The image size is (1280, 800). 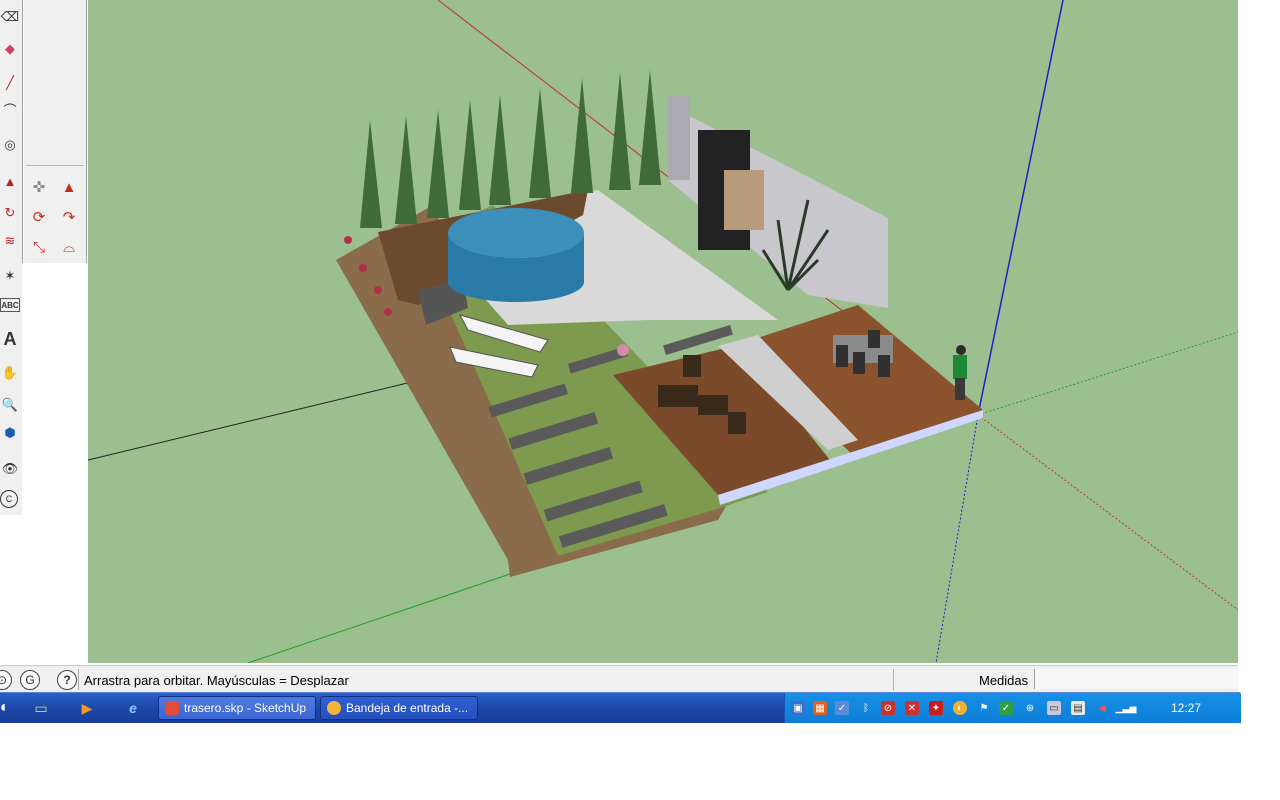 What do you see at coordinates (55, 131) in the screenshot?
I see `secondary-toolbar: ✜ ▲ ⟳ ↷ ⤡ ⌓` at bounding box center [55, 131].